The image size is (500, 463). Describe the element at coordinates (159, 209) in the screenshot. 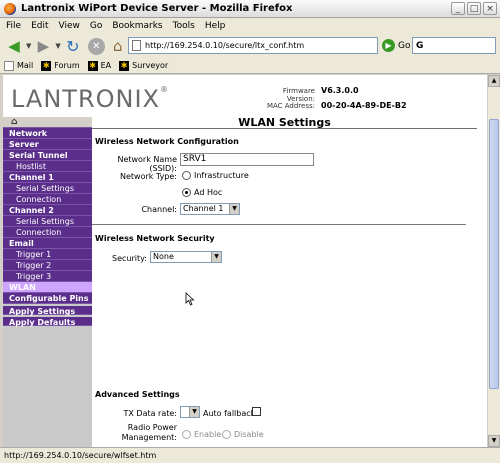

I see `channel-label: Channel:` at that location.